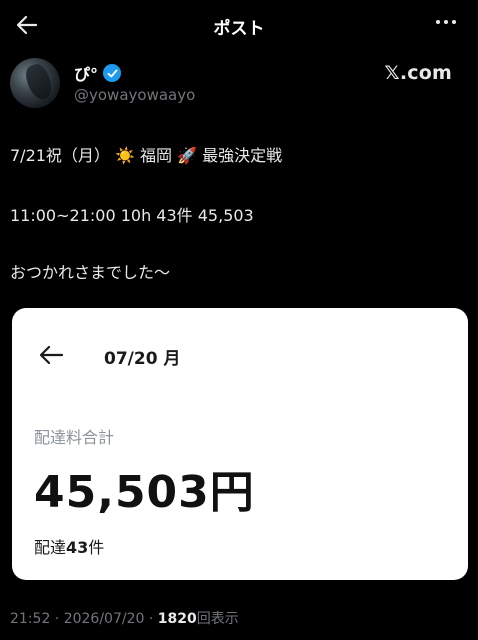 Image resolution: width=478 pixels, height=640 pixels. What do you see at coordinates (50, 547) in the screenshot?
I see `delivery-count-prefix: 配達` at bounding box center [50, 547].